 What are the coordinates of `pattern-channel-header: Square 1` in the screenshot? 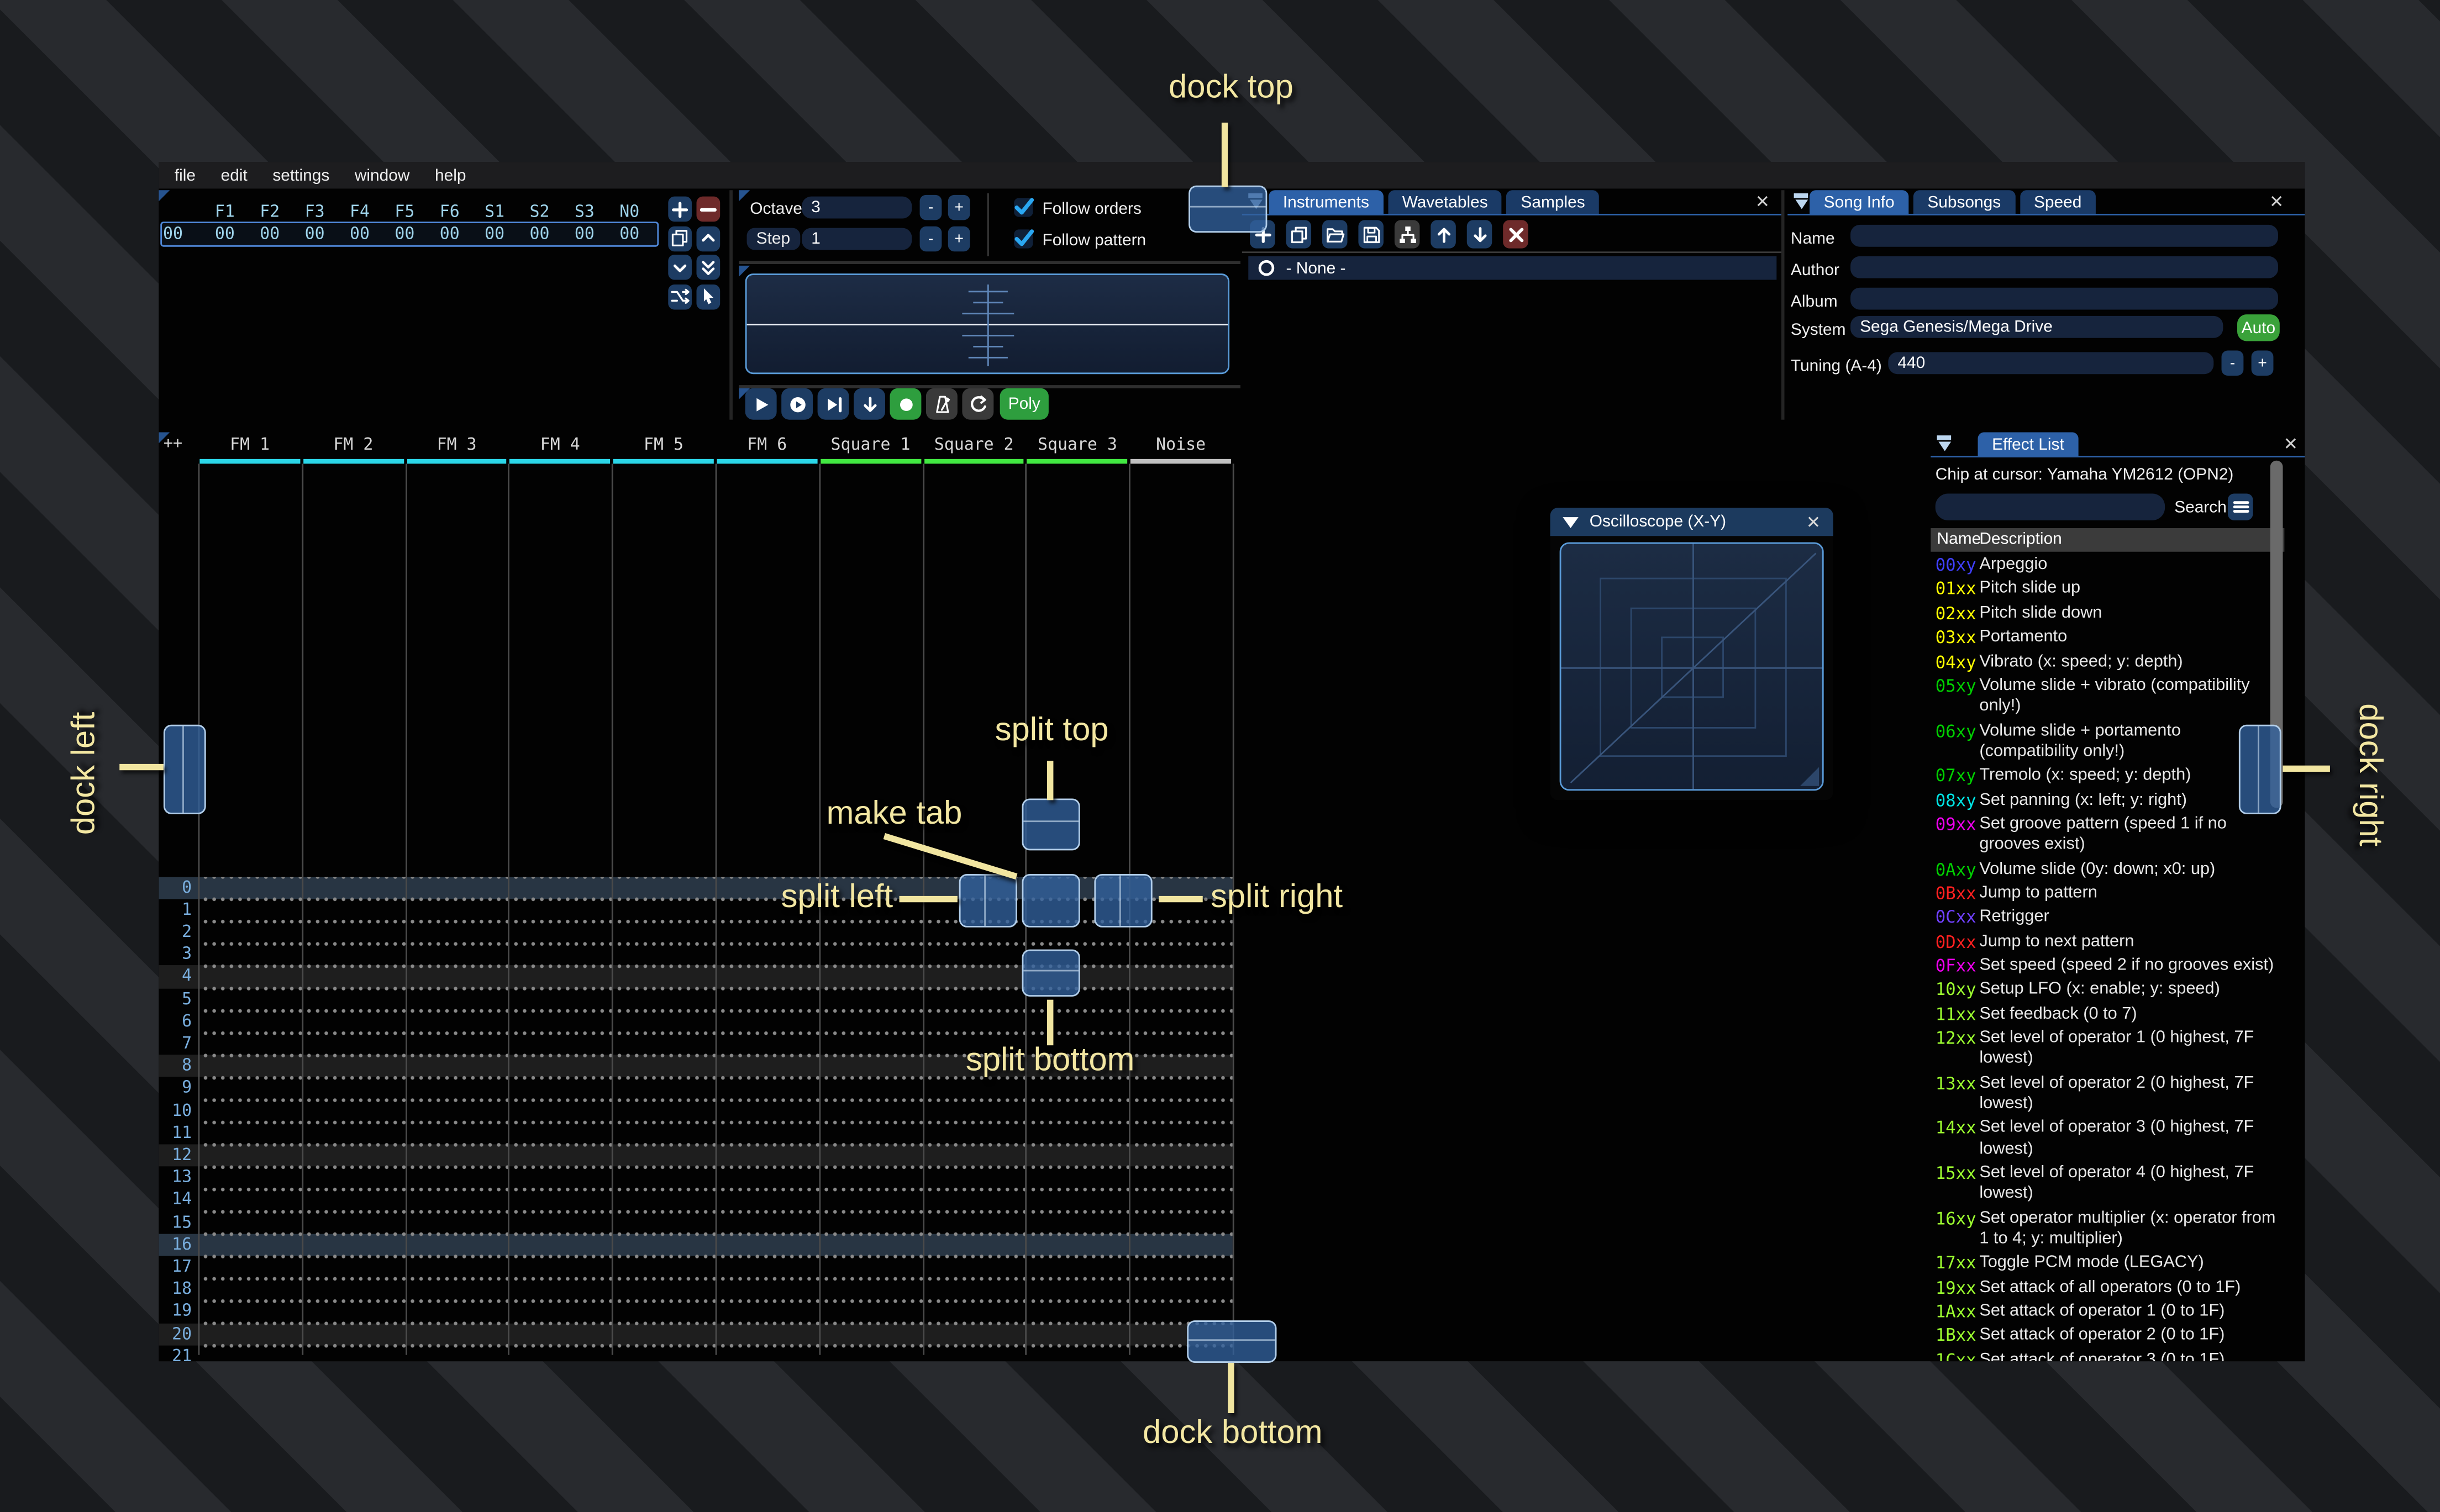 It's located at (870, 445).